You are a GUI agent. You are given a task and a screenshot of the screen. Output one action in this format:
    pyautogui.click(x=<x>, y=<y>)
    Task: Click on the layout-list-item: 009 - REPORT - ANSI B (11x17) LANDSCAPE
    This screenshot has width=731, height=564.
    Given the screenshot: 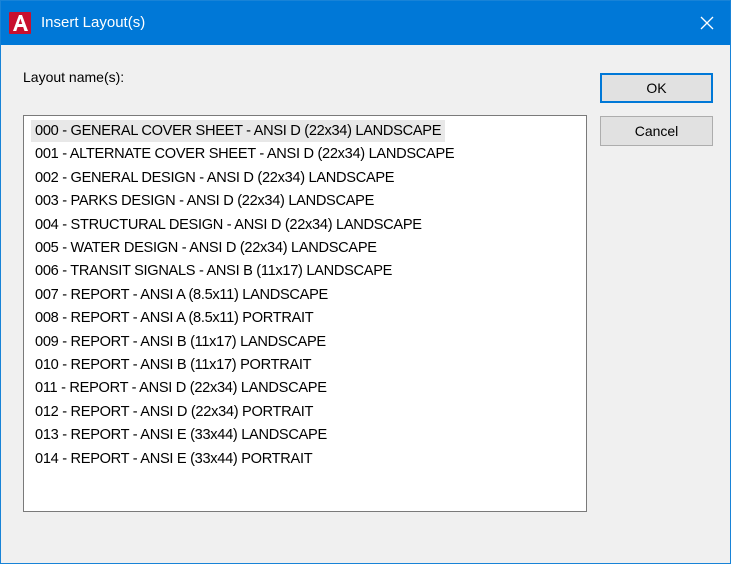 What is the action you would take?
    pyautogui.click(x=180, y=342)
    